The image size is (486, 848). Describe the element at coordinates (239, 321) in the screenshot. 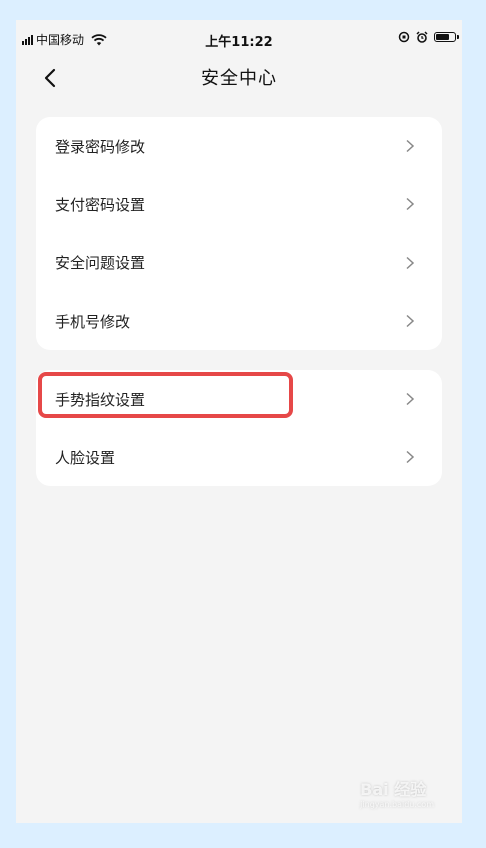

I see `list-item-phone-number: 手机号修改` at that location.